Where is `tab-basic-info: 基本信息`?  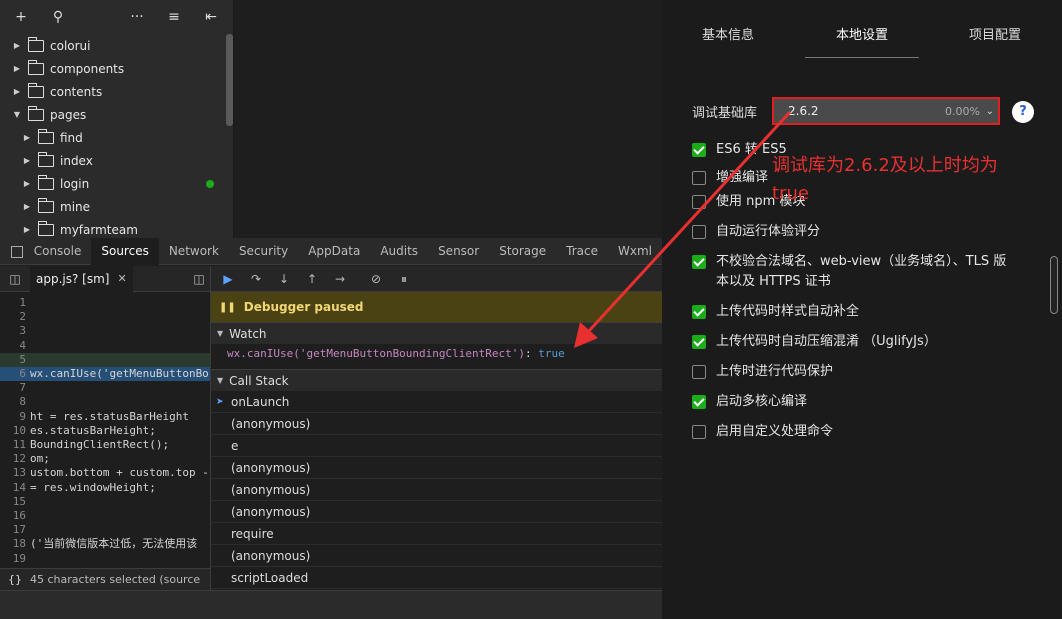 tab-basic-info: 基本信息 is located at coordinates (728, 33).